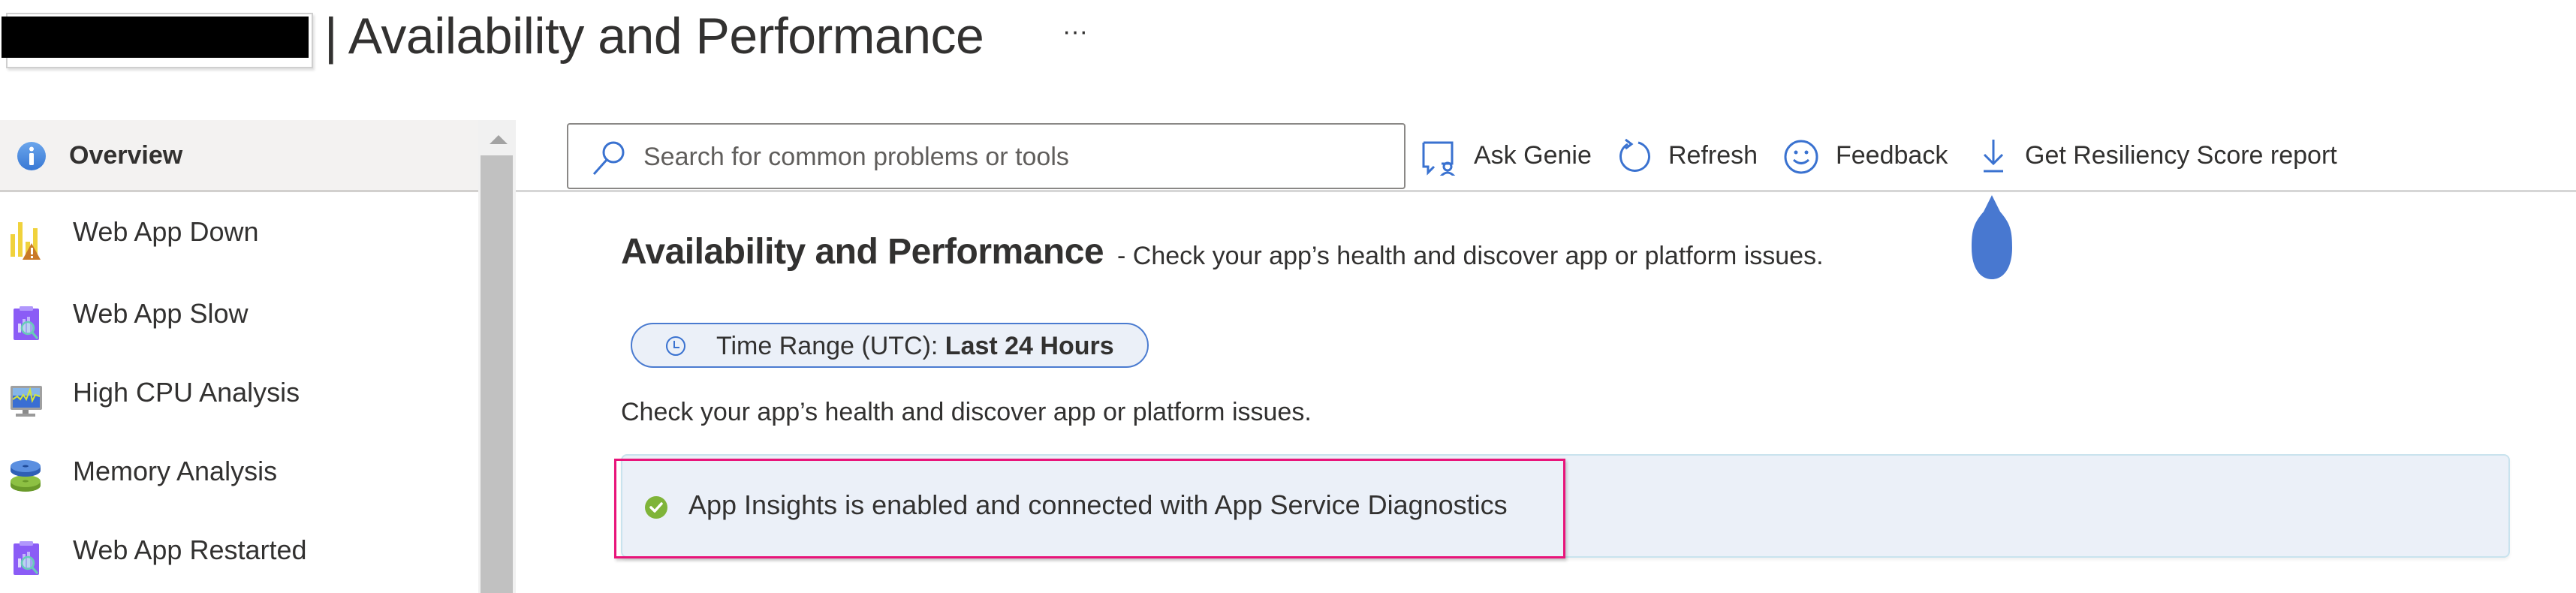  Describe the element at coordinates (1439, 158) in the screenshot. I see `ask-genie-icon` at that location.